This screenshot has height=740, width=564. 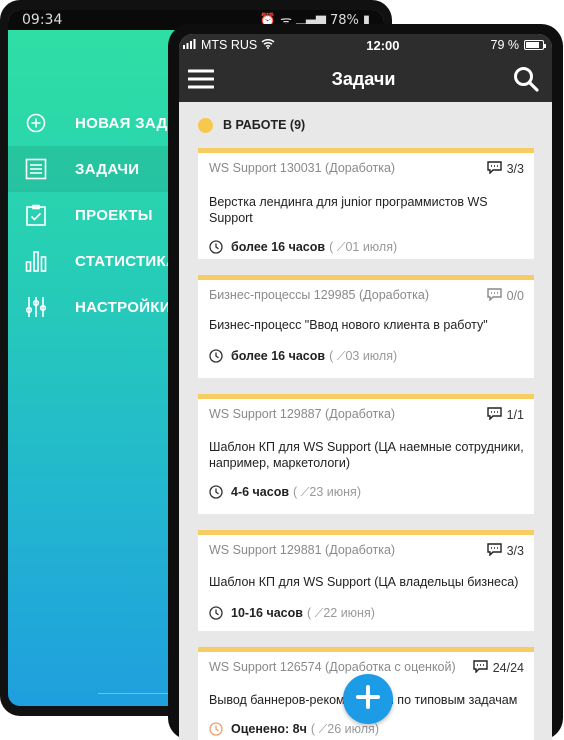 I want to click on task-date: 01 июля, so click(x=369, y=247).